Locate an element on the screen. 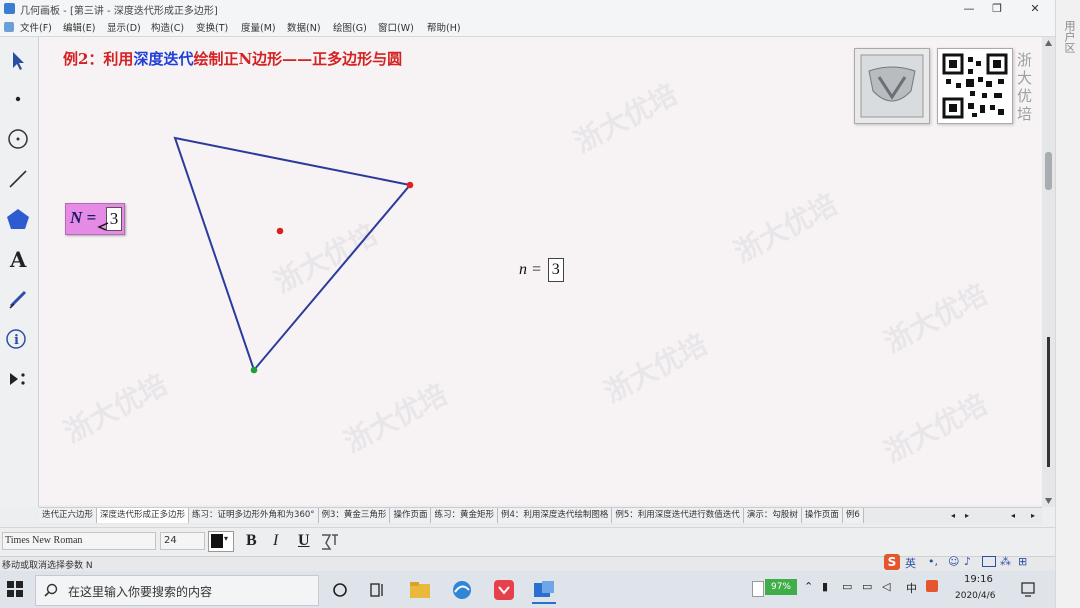  battery-badge: 97% is located at coordinates (781, 587).